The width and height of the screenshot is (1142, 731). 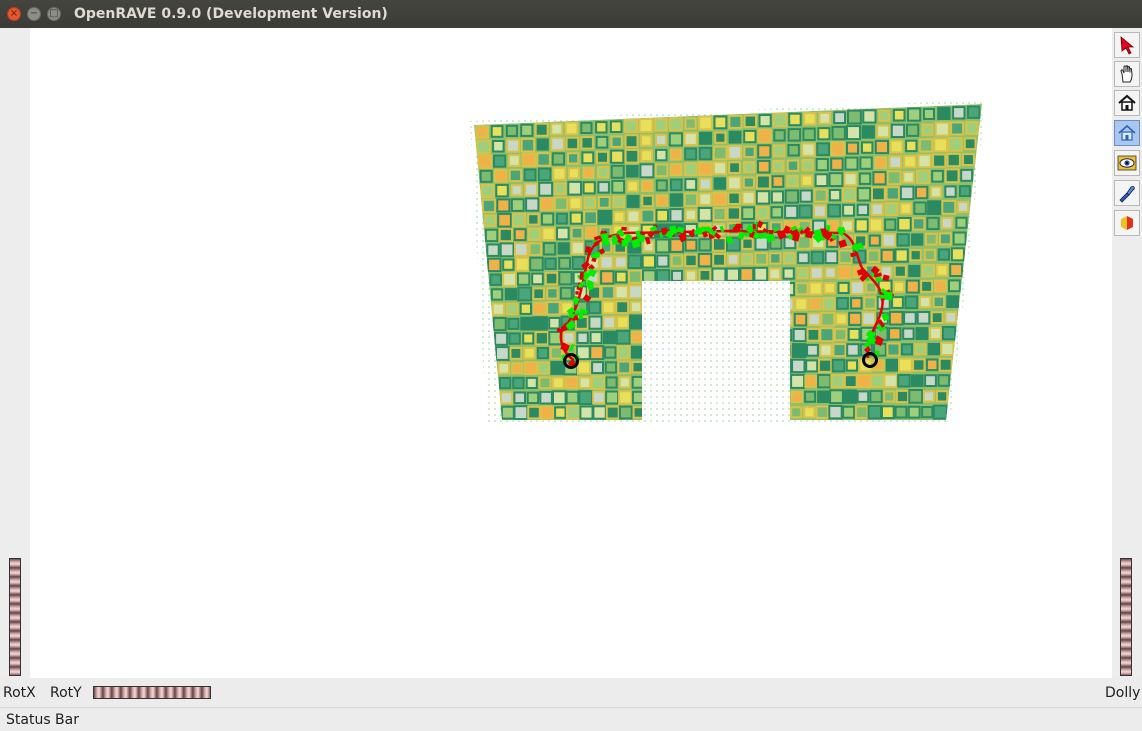 I want to click on dolly-wheel, so click(x=1126, y=617).